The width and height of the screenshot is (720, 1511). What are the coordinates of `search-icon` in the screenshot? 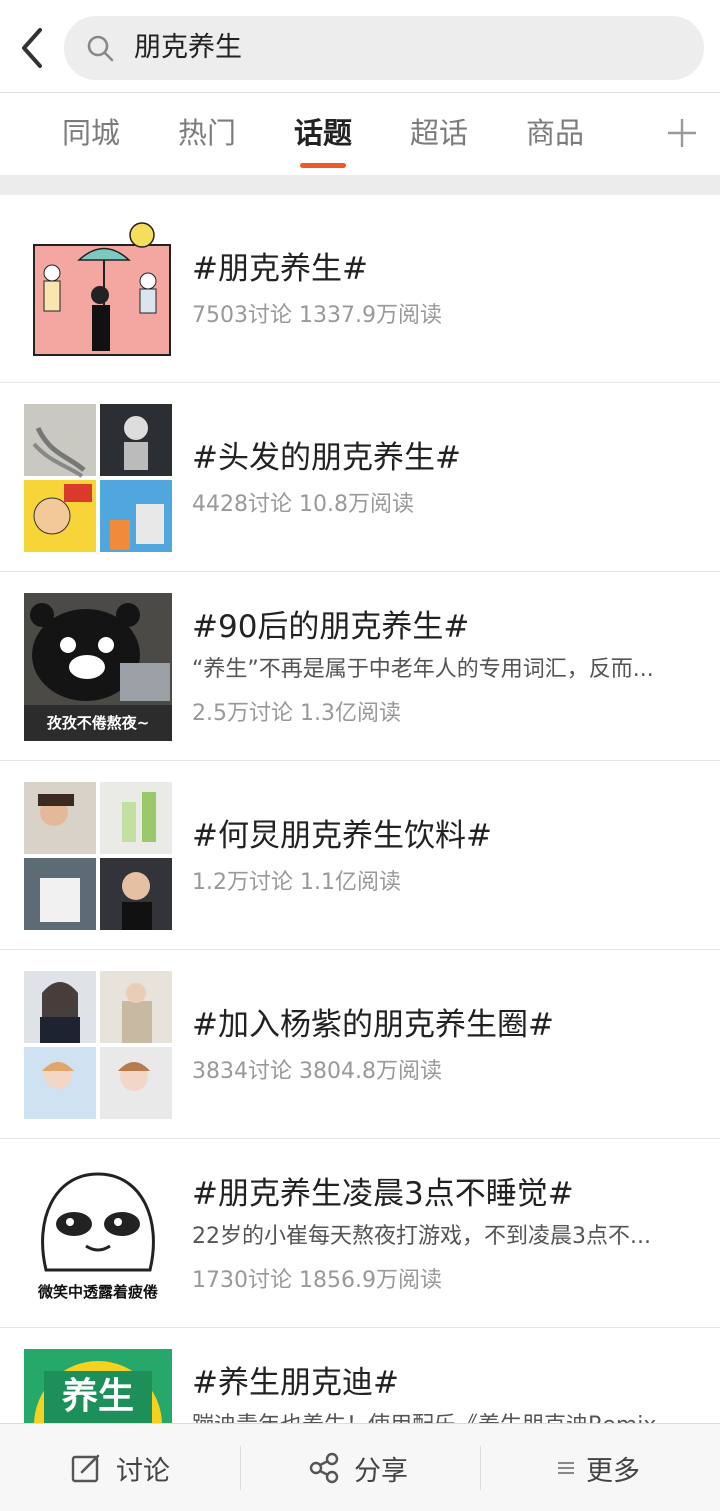 It's located at (100, 48).